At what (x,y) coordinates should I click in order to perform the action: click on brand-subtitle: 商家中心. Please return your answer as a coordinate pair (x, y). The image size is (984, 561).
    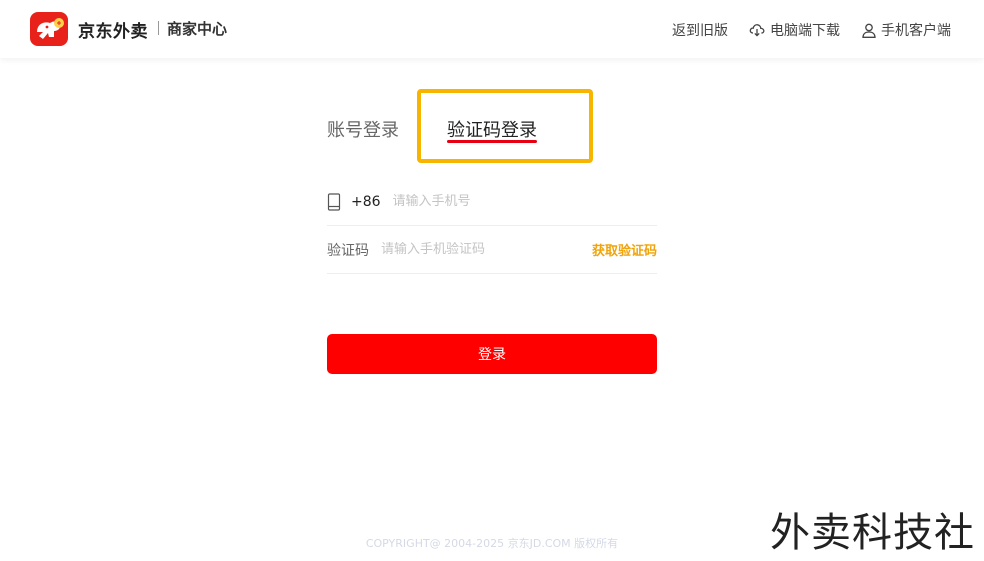
    Looking at the image, I should click on (197, 29).